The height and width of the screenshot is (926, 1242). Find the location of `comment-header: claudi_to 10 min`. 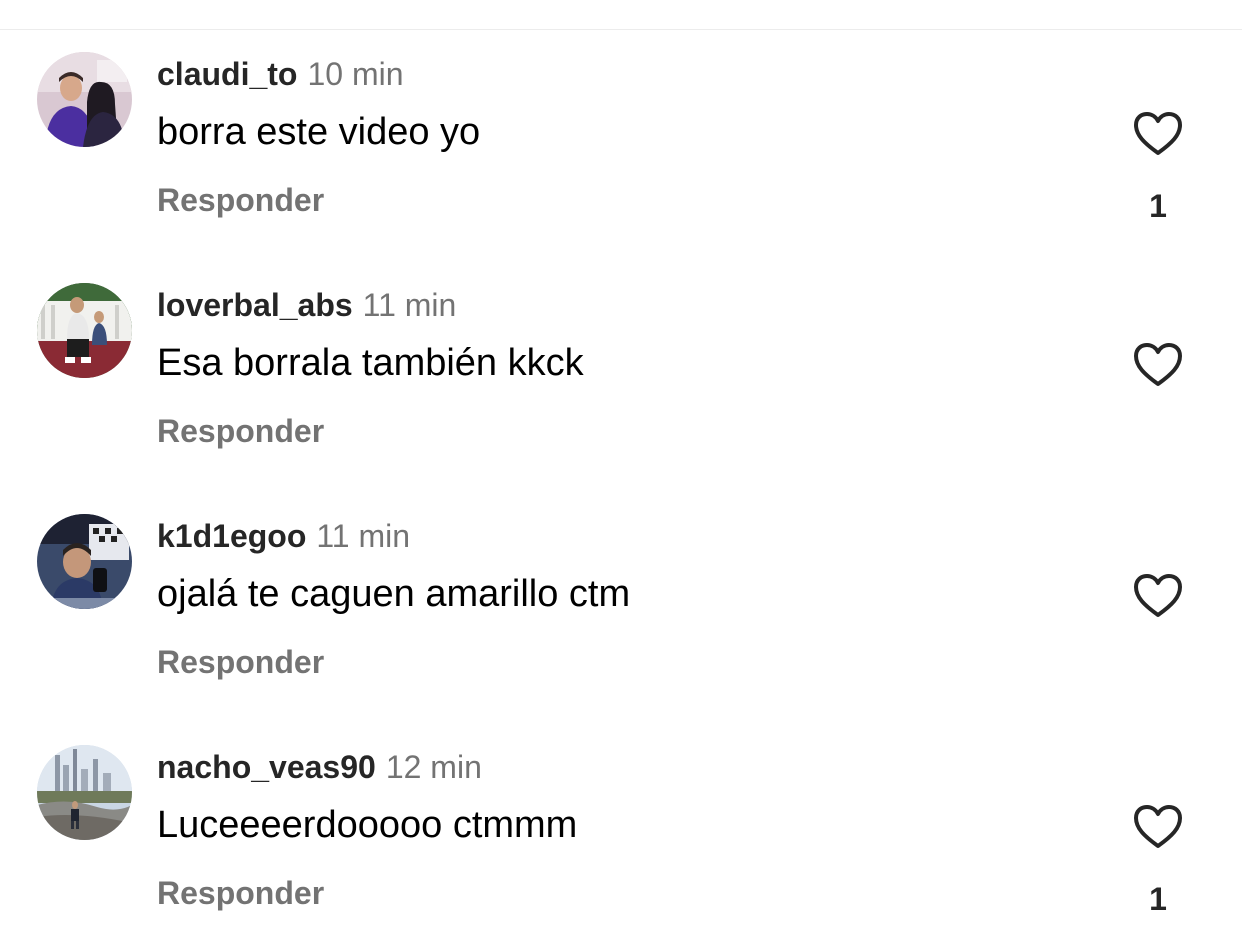

comment-header: claudi_to 10 min is located at coordinates (280, 74).